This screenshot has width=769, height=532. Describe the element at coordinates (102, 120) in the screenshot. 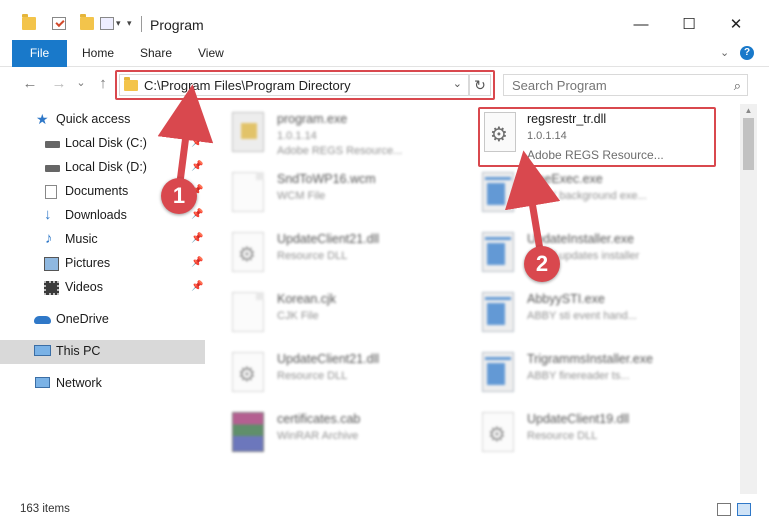

I see `sidebar-item-quick-access: ★ Quick access` at that location.